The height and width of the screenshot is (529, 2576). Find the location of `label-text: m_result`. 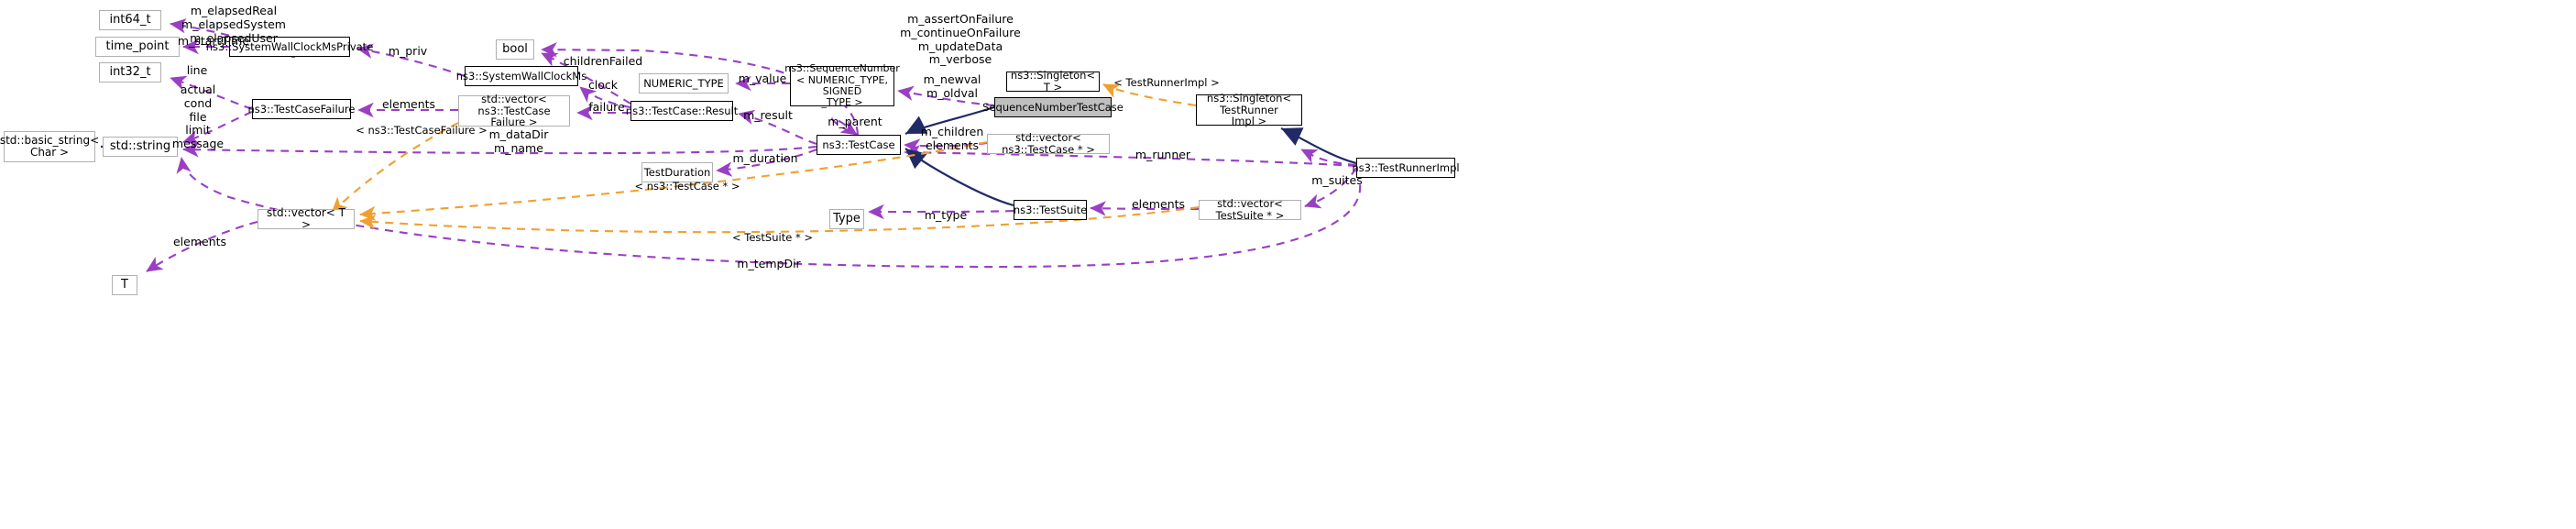

label-text: m_result is located at coordinates (768, 115).